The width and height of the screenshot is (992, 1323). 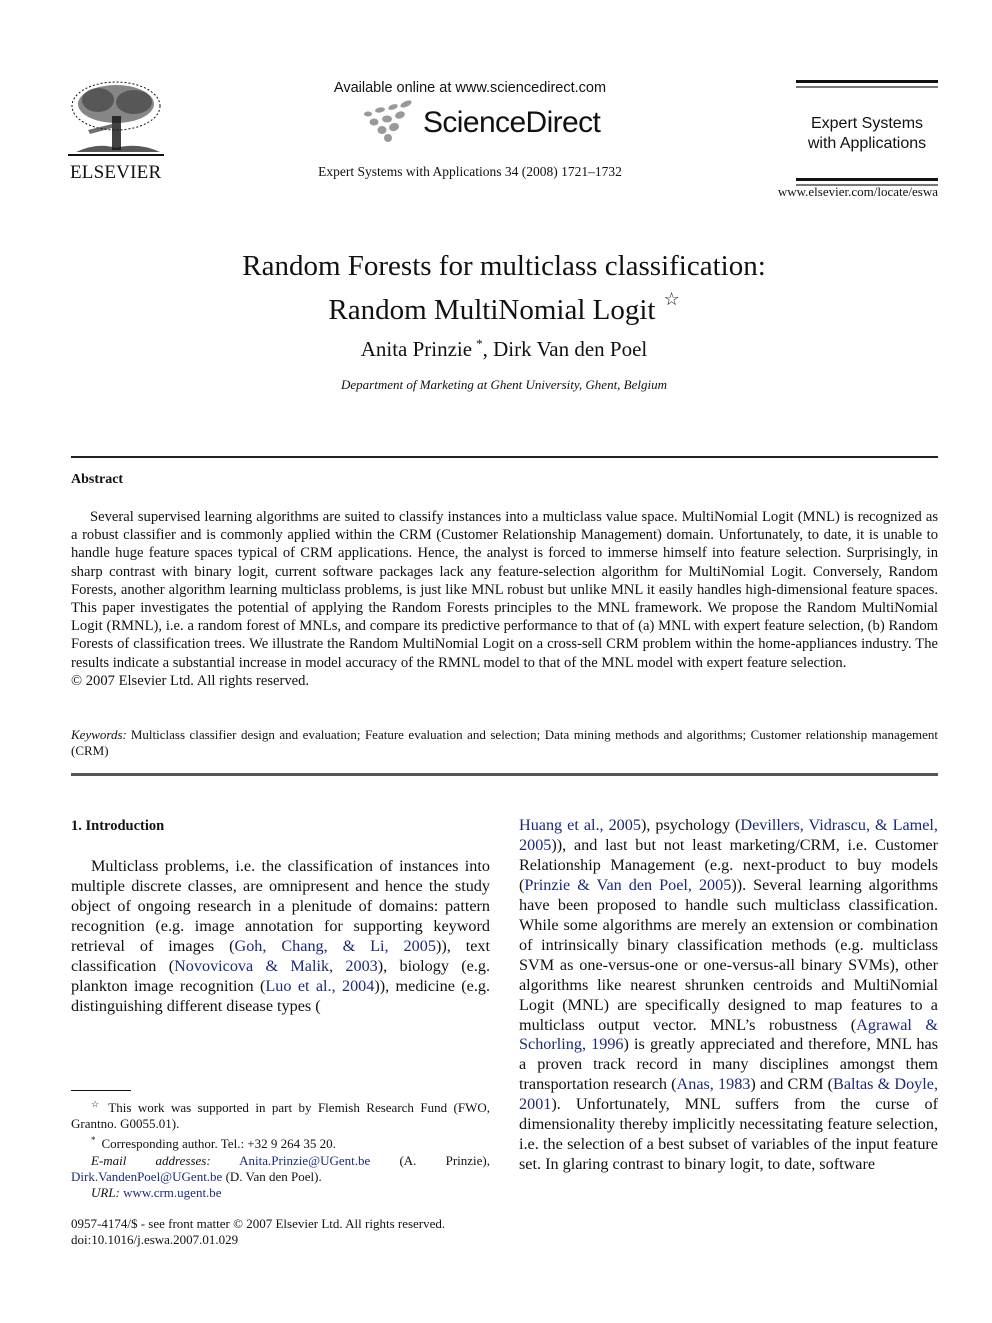 I want to click on article-title-line2: Random MultiNomial Logit, so click(x=492, y=310).